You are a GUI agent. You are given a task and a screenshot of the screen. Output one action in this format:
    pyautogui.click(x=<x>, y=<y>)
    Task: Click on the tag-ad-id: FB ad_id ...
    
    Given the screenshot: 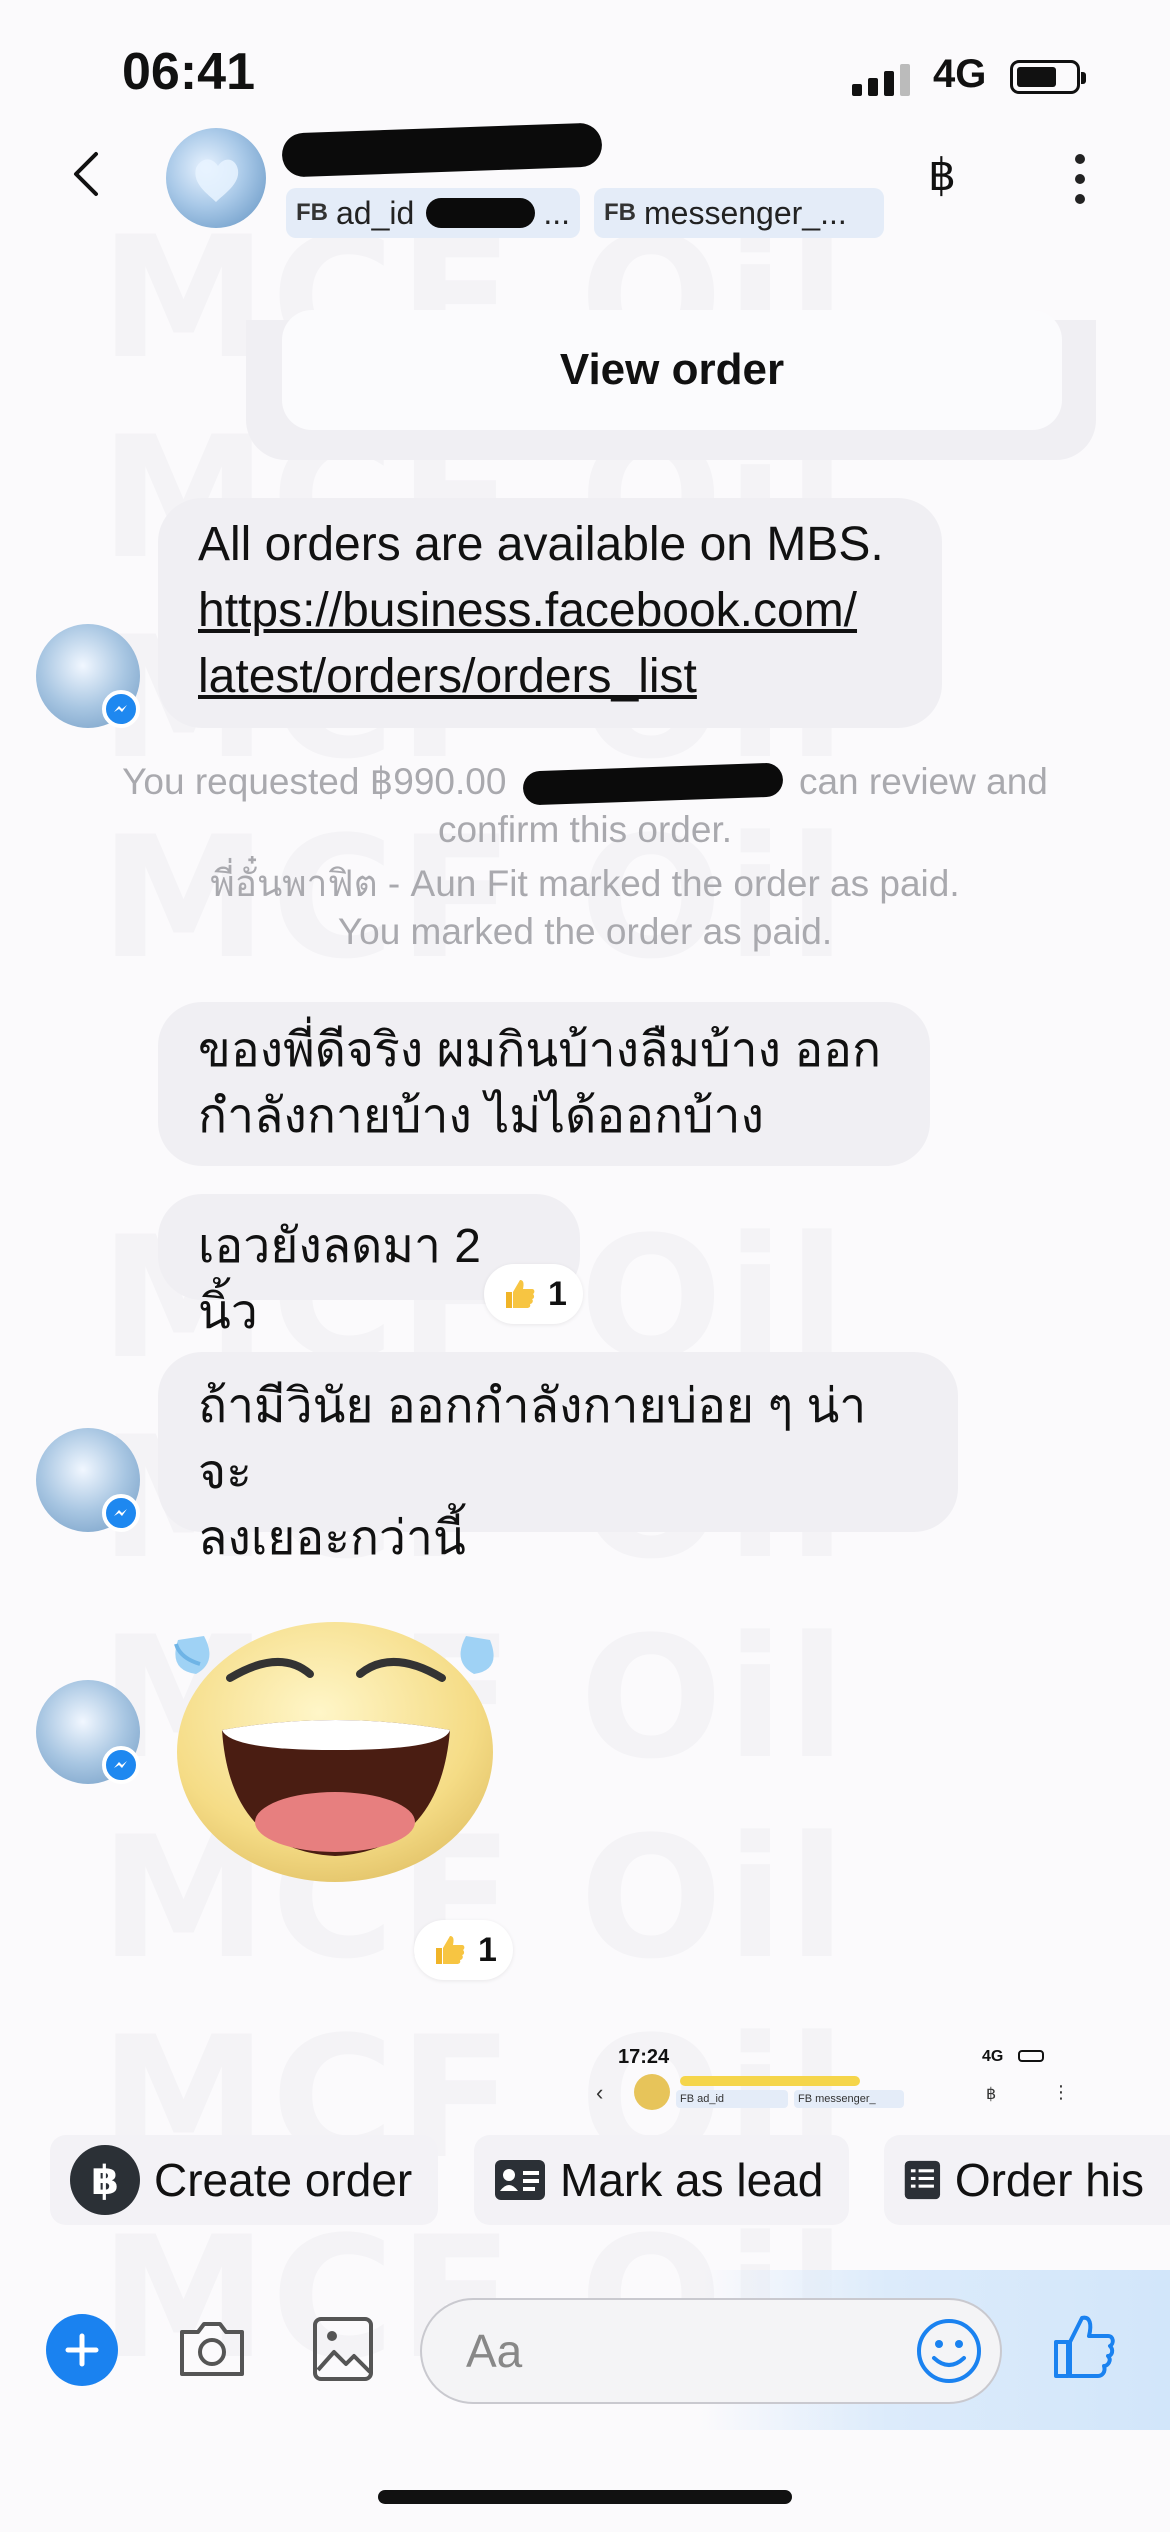 What is the action you would take?
    pyautogui.click(x=433, y=213)
    